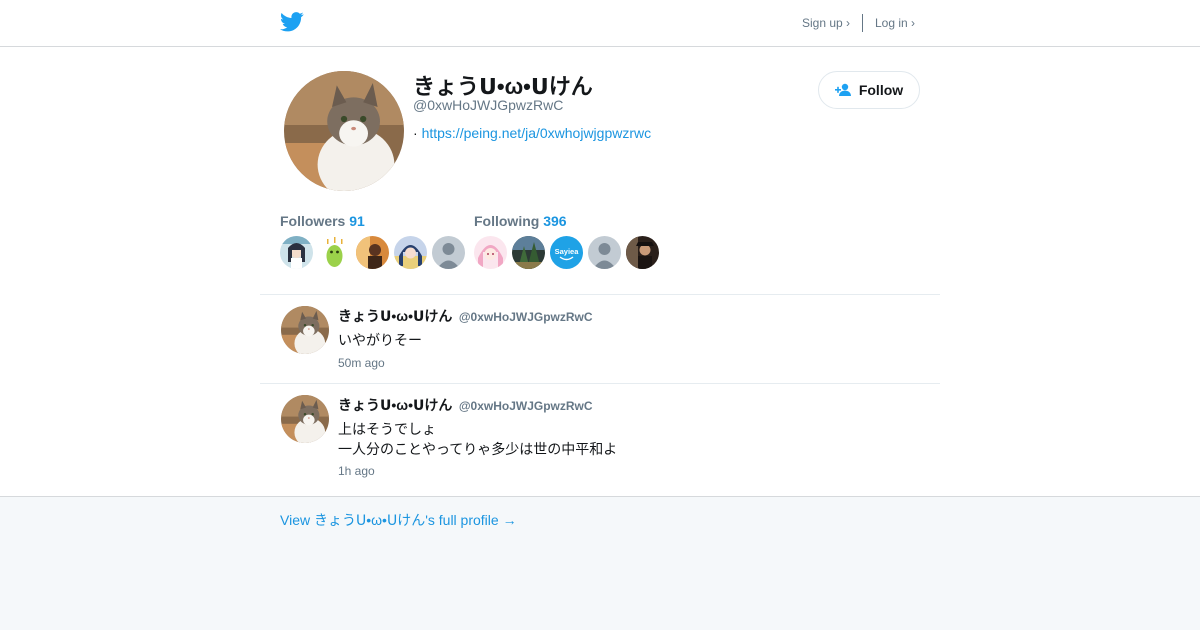 The width and height of the screenshot is (1200, 630). I want to click on profile-bio: · https://peing.net/ja/0xwhojwjgpwzrwc, so click(532, 133).